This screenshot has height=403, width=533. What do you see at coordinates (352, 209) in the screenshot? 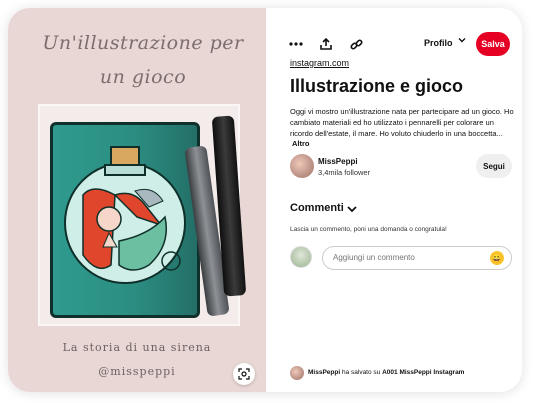
I see `comments-chevron-icon` at bounding box center [352, 209].